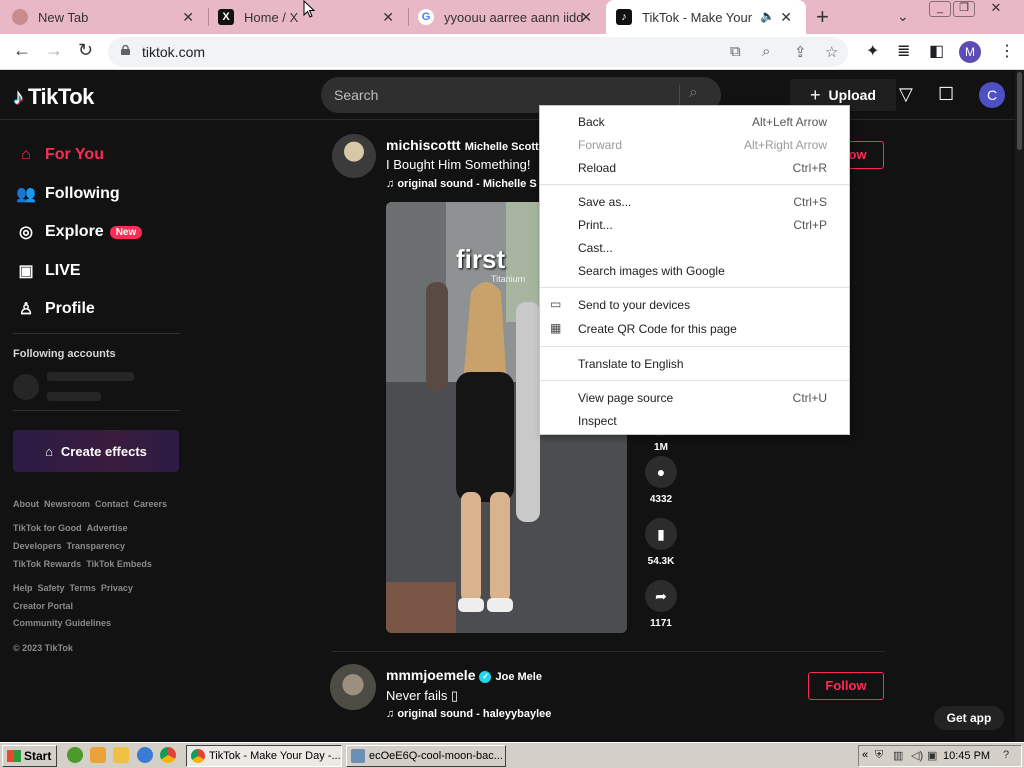 This screenshot has height=768, width=1024. What do you see at coordinates (464, 675) in the screenshot?
I see `post-username: mmmjoemele ✓ Joe Mele` at bounding box center [464, 675].